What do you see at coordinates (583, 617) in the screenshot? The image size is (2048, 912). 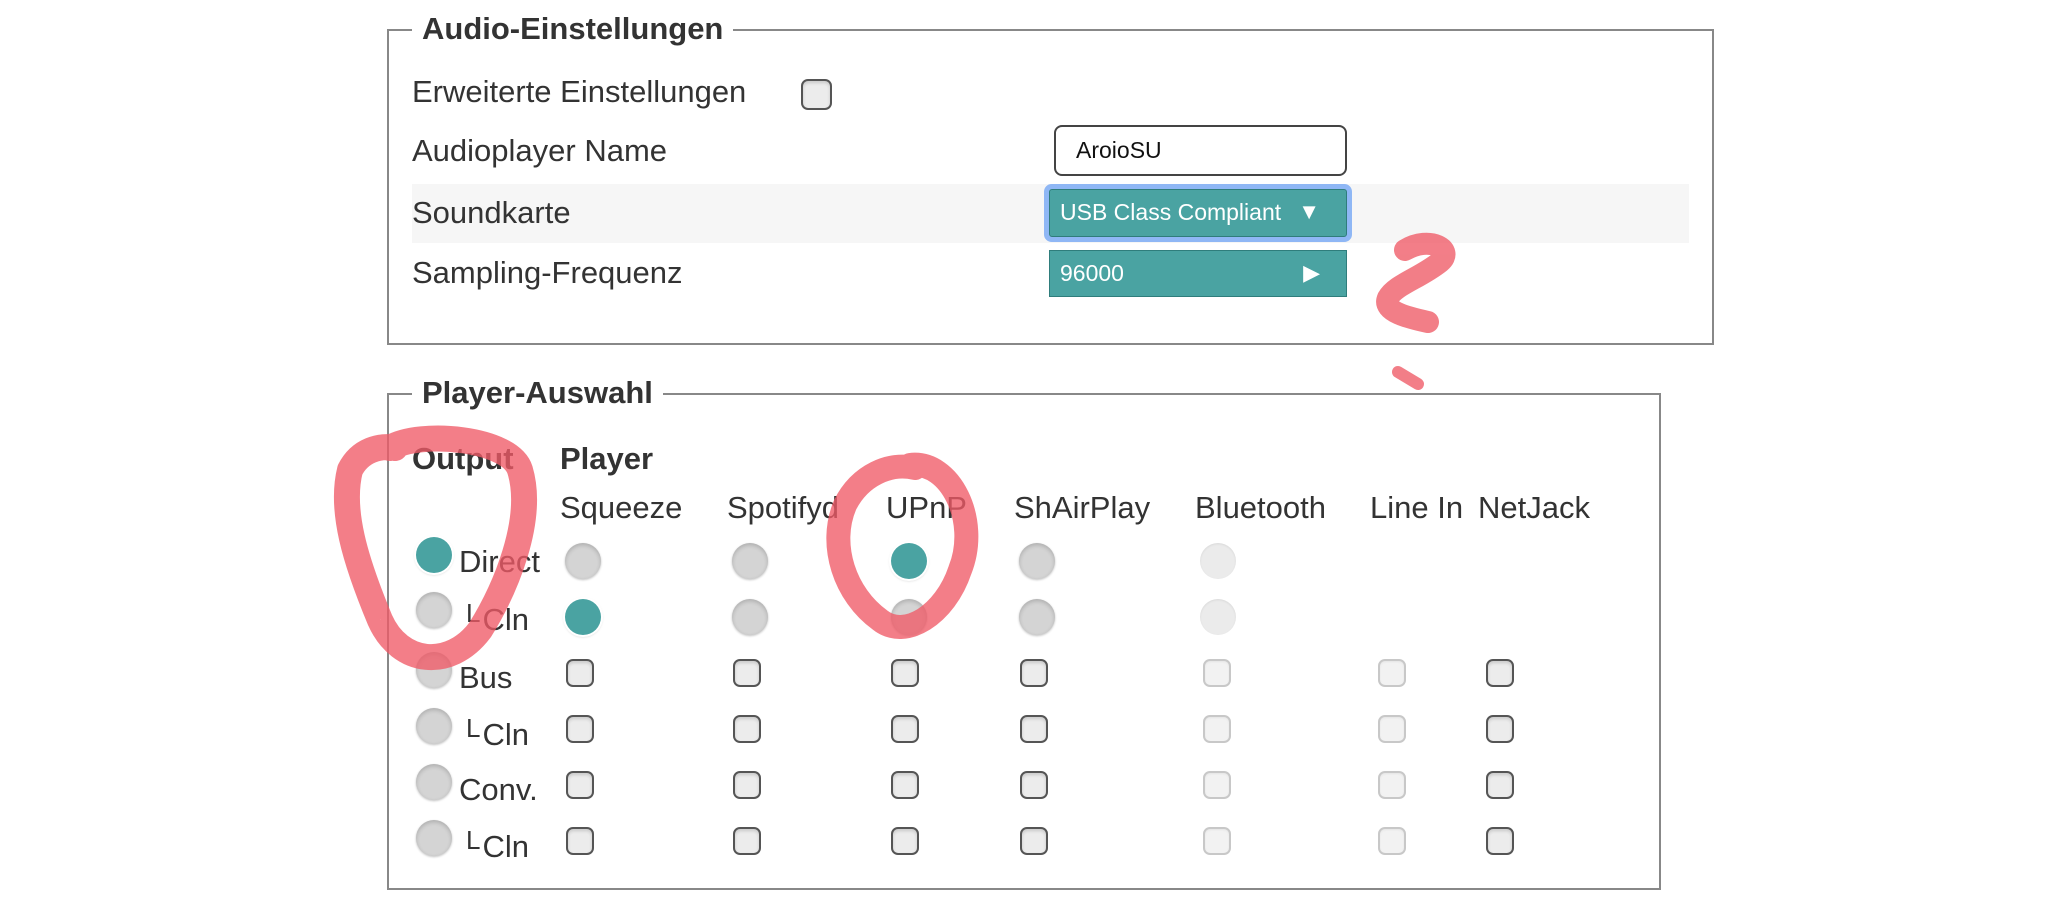 I see `direct-cln-squeeze-radio` at bounding box center [583, 617].